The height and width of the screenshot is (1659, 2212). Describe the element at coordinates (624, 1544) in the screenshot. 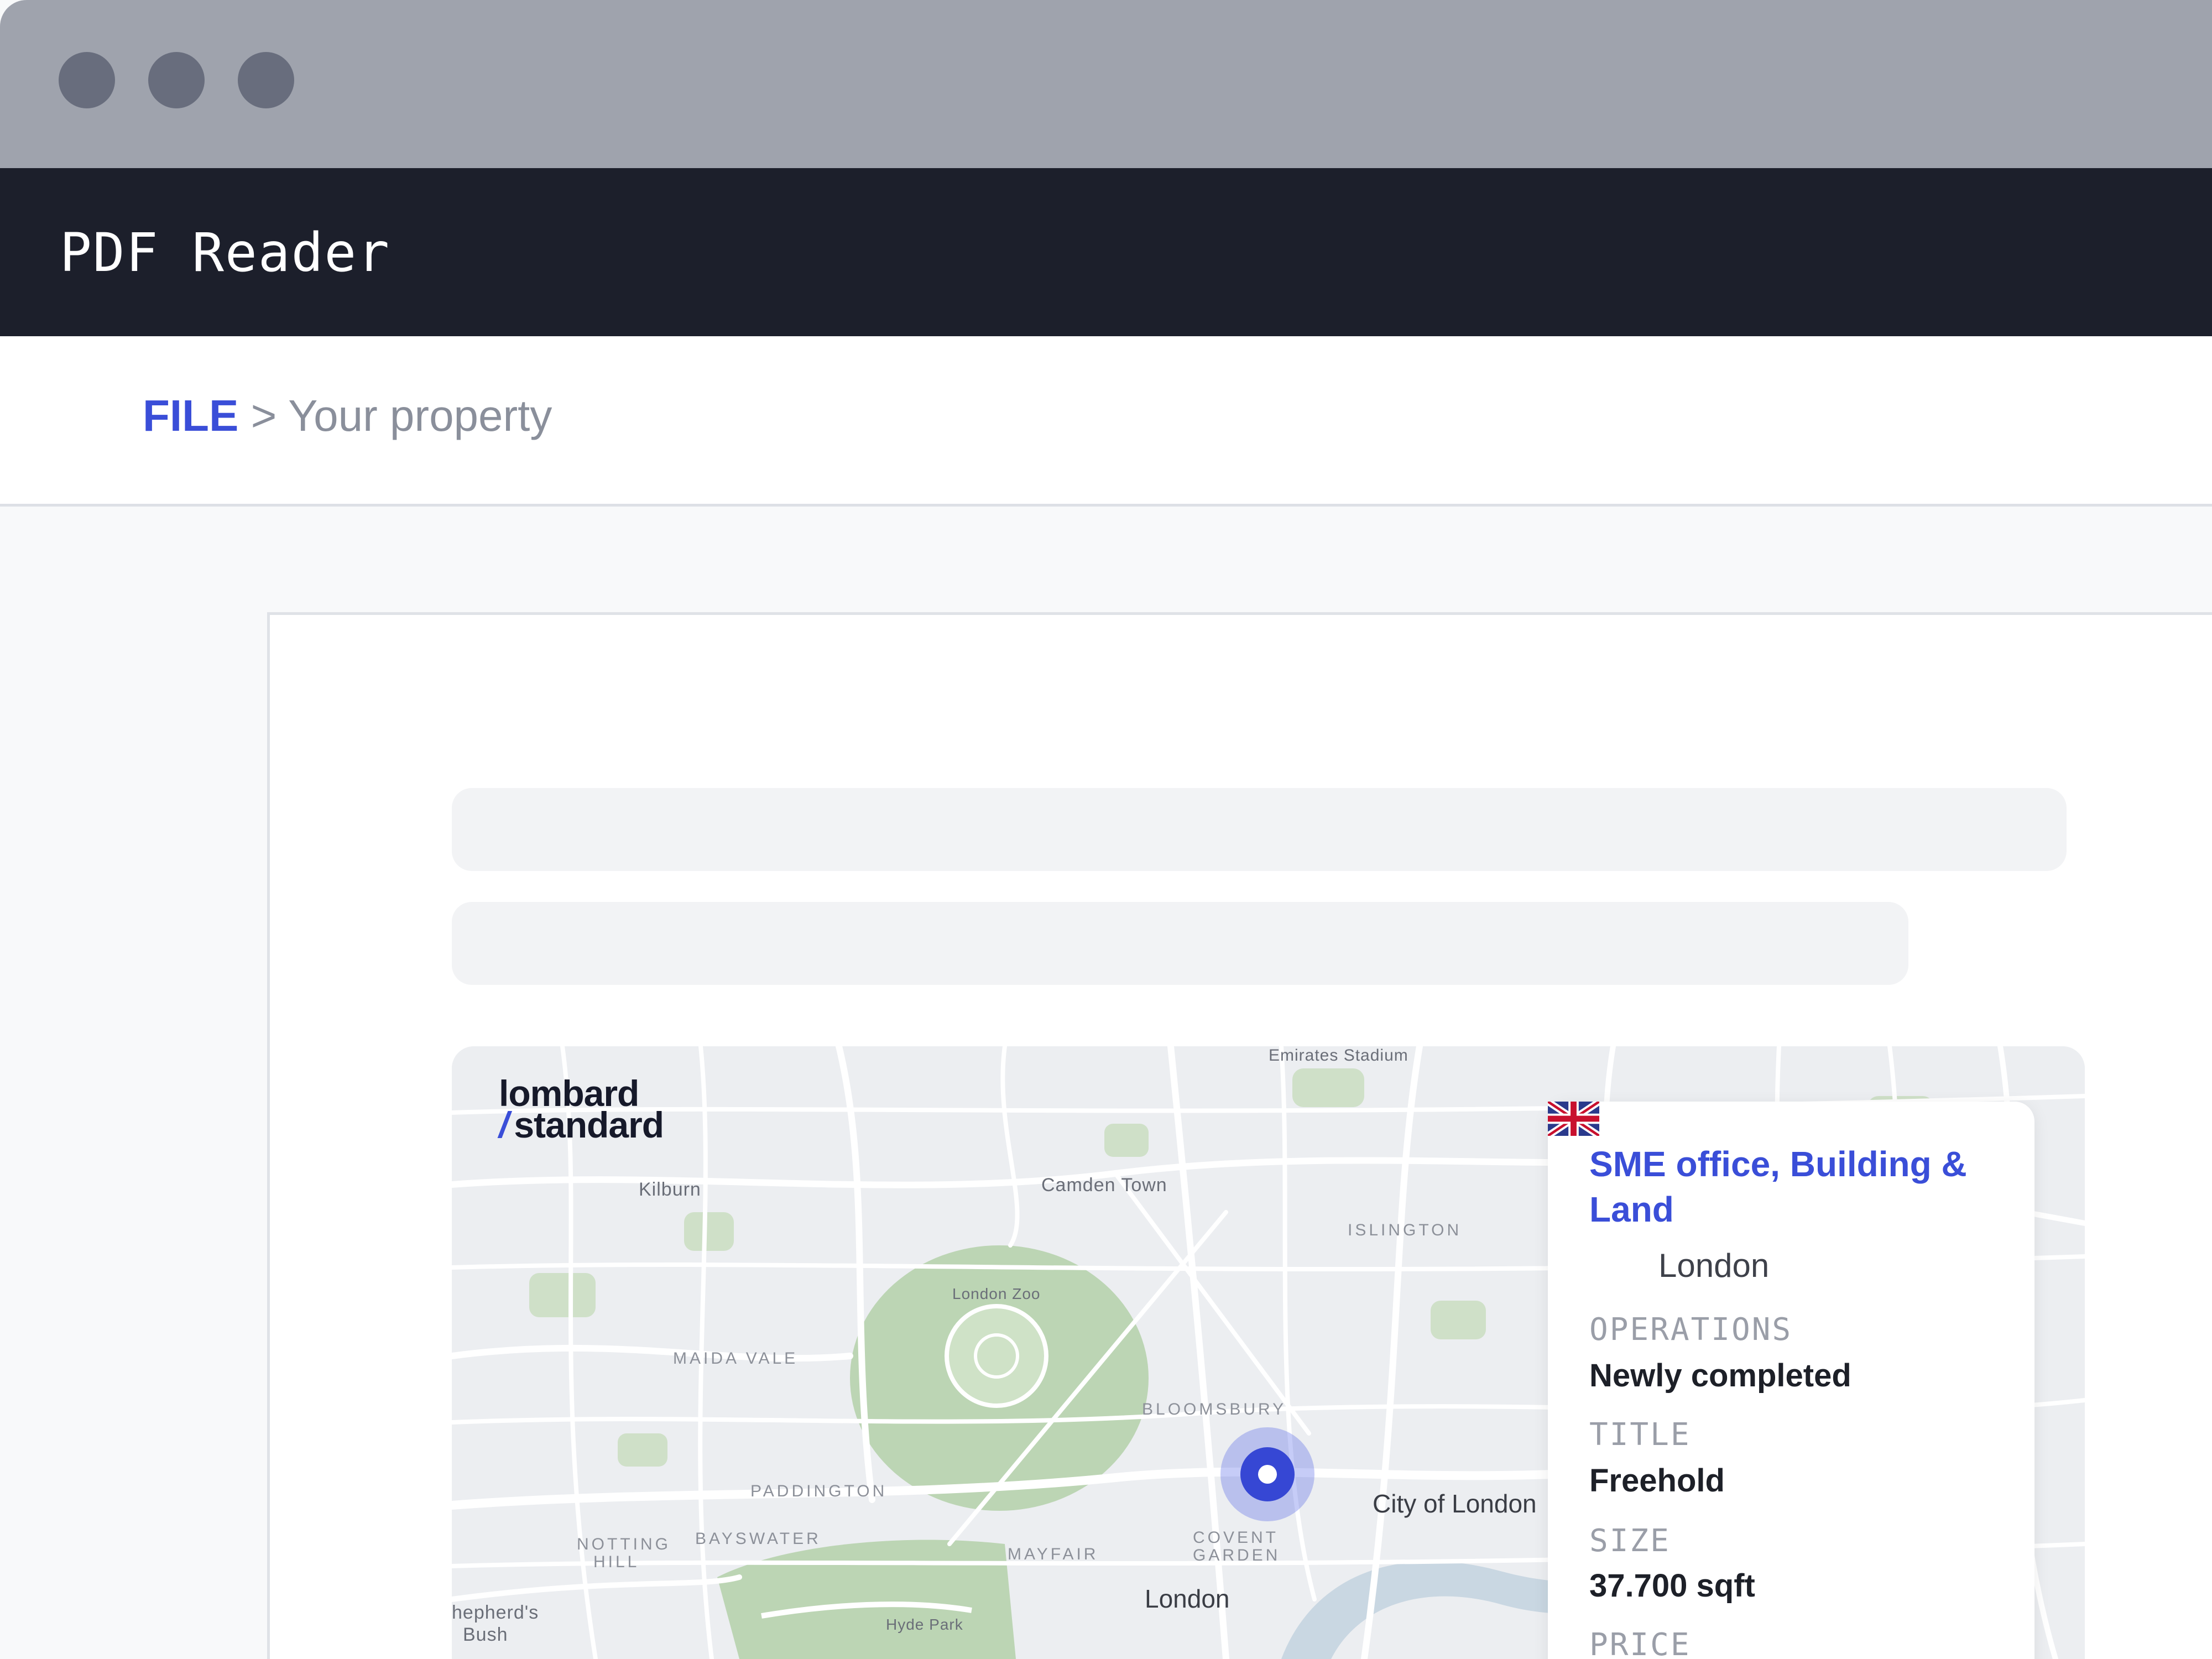

I see `map-label-notting-hill-1: NOTTING` at that location.